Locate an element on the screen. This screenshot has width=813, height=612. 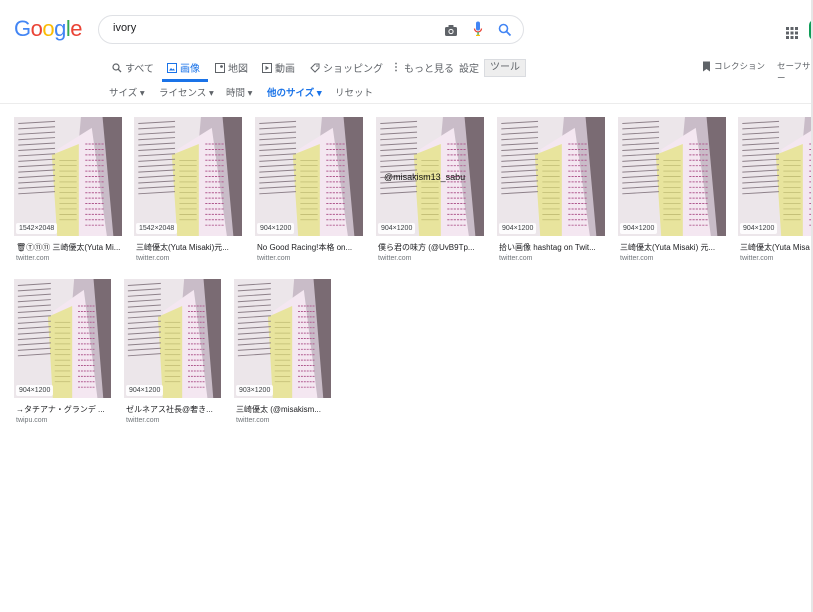
tab-videos: 動画 is located at coordinates (278, 67).